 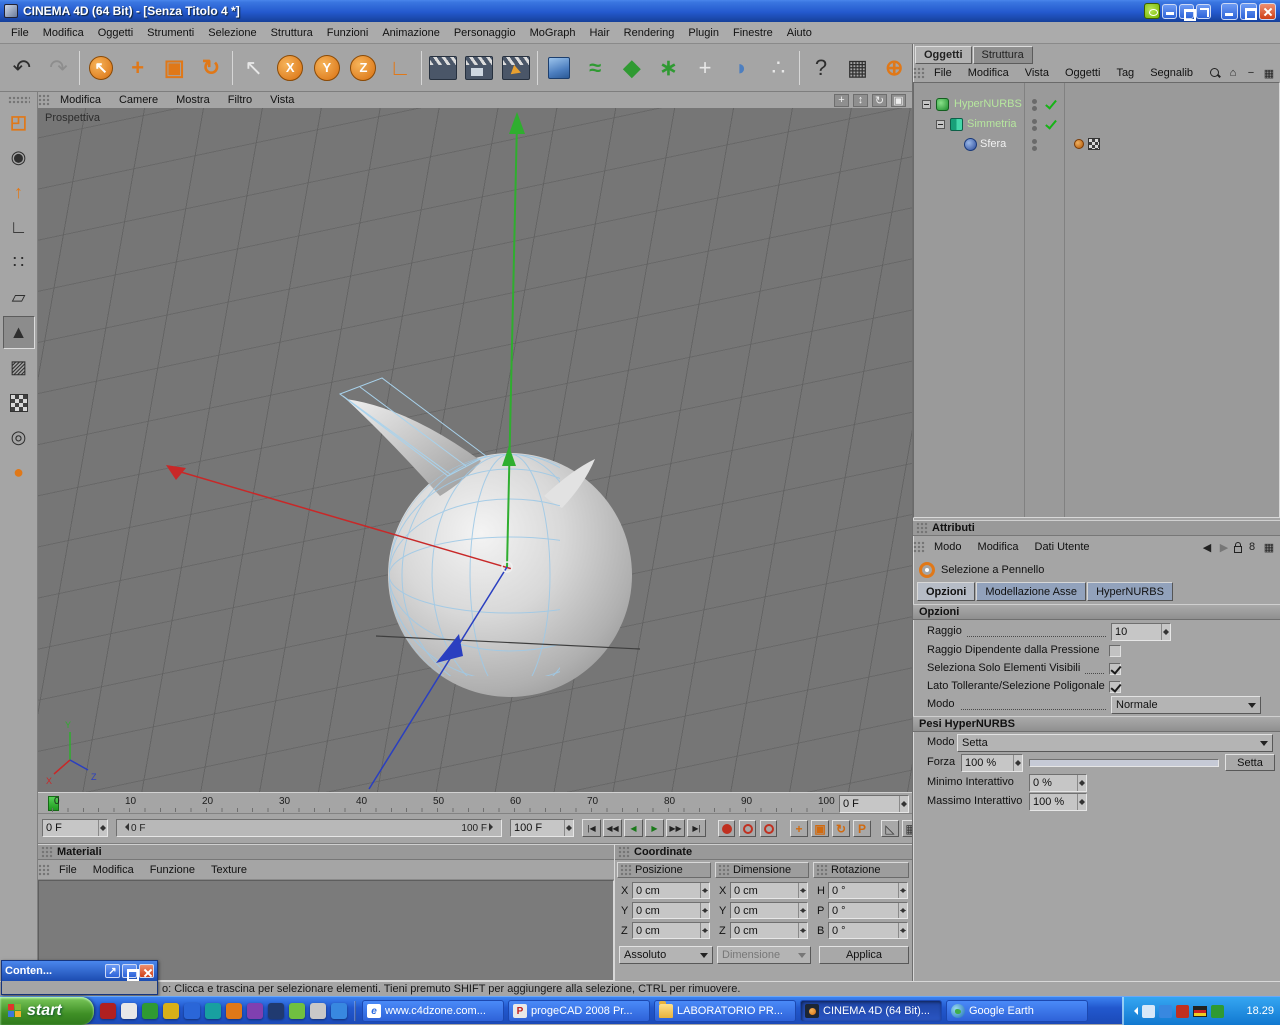 I want to click on om-menu-modifica: Modifica, so click(x=988, y=73).